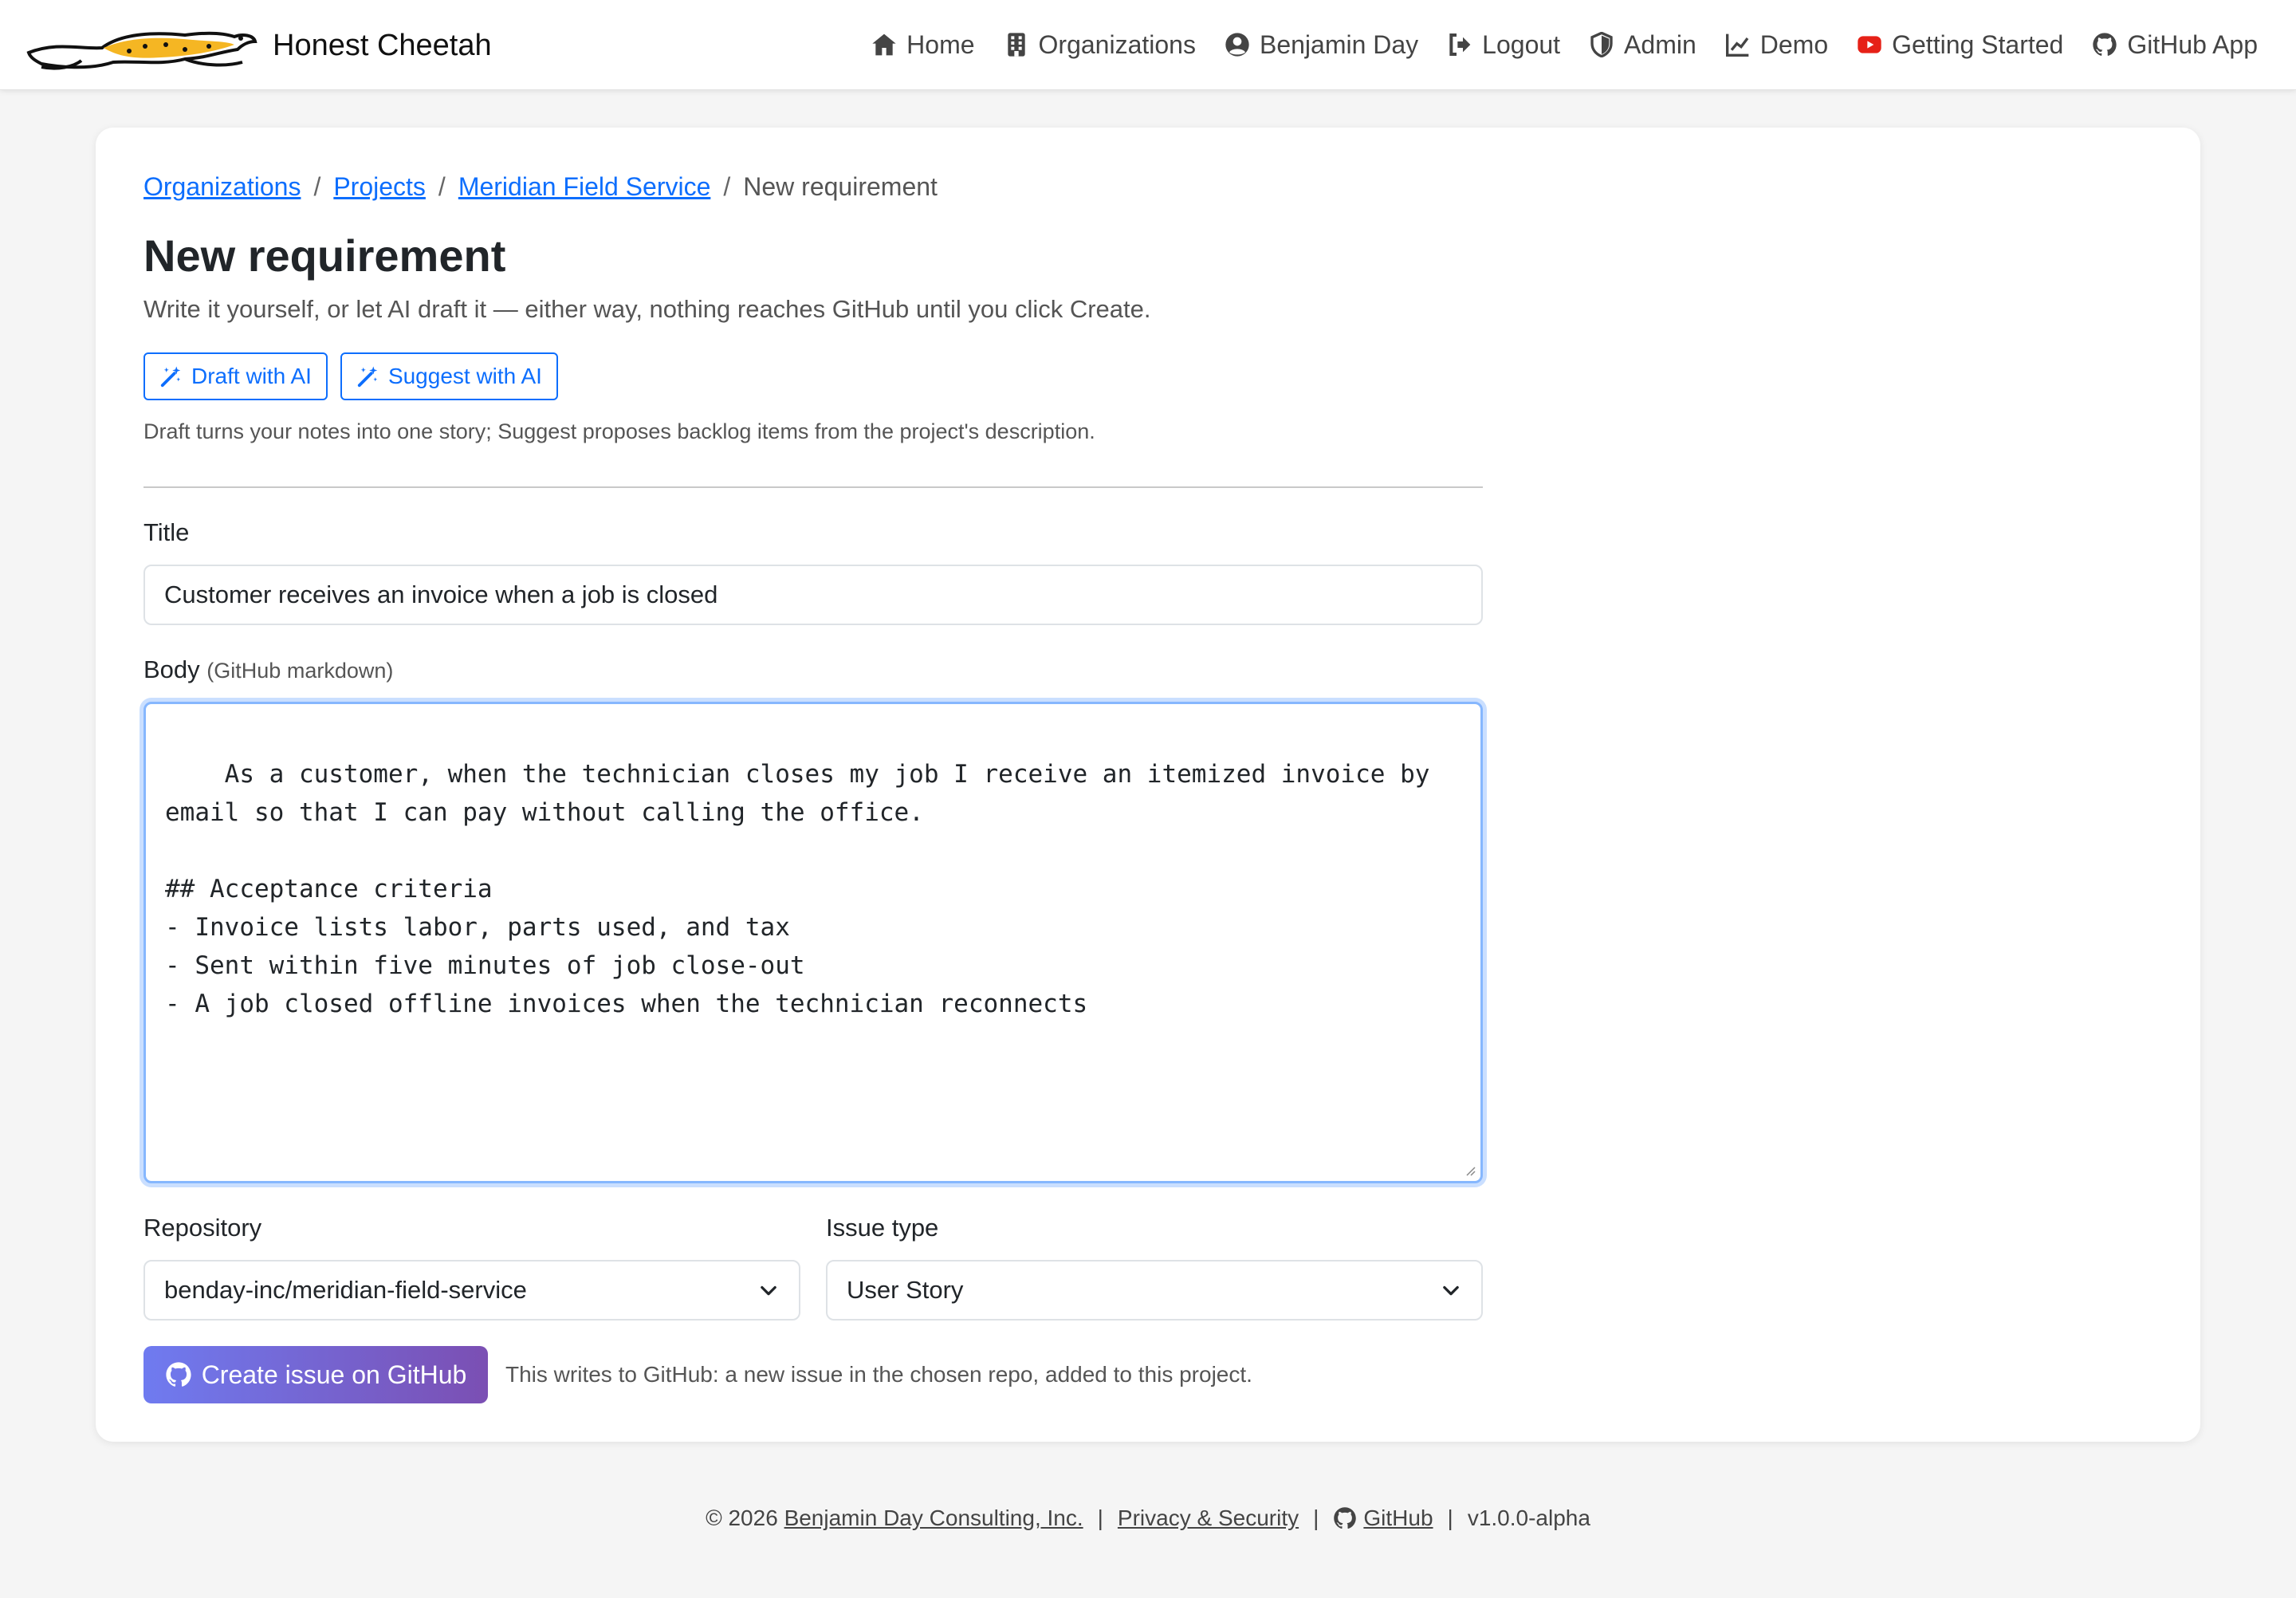 Image resolution: width=2296 pixels, height=1598 pixels. Describe the element at coordinates (1978, 44) in the screenshot. I see `nav-getting-started-label: Getting Started` at that location.